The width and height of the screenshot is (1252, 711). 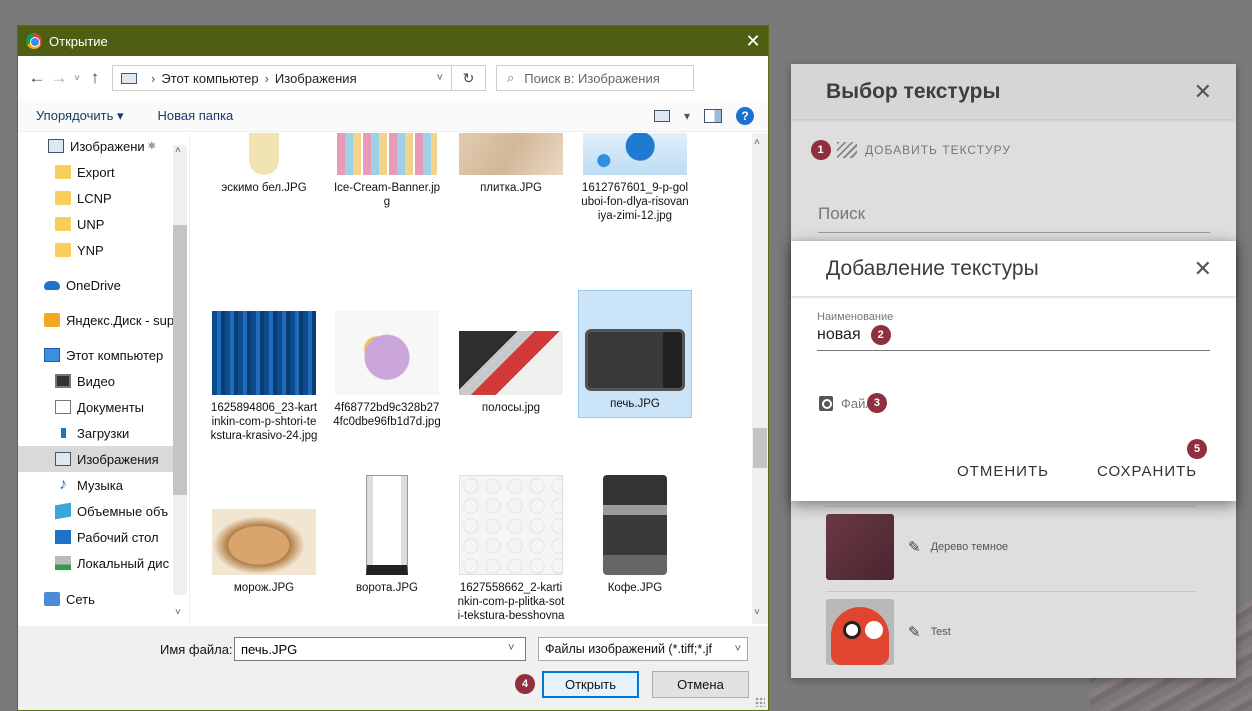 I want to click on file-type-select: Файлы изображений (*.tiff;*.jf ˅, so click(x=643, y=649).